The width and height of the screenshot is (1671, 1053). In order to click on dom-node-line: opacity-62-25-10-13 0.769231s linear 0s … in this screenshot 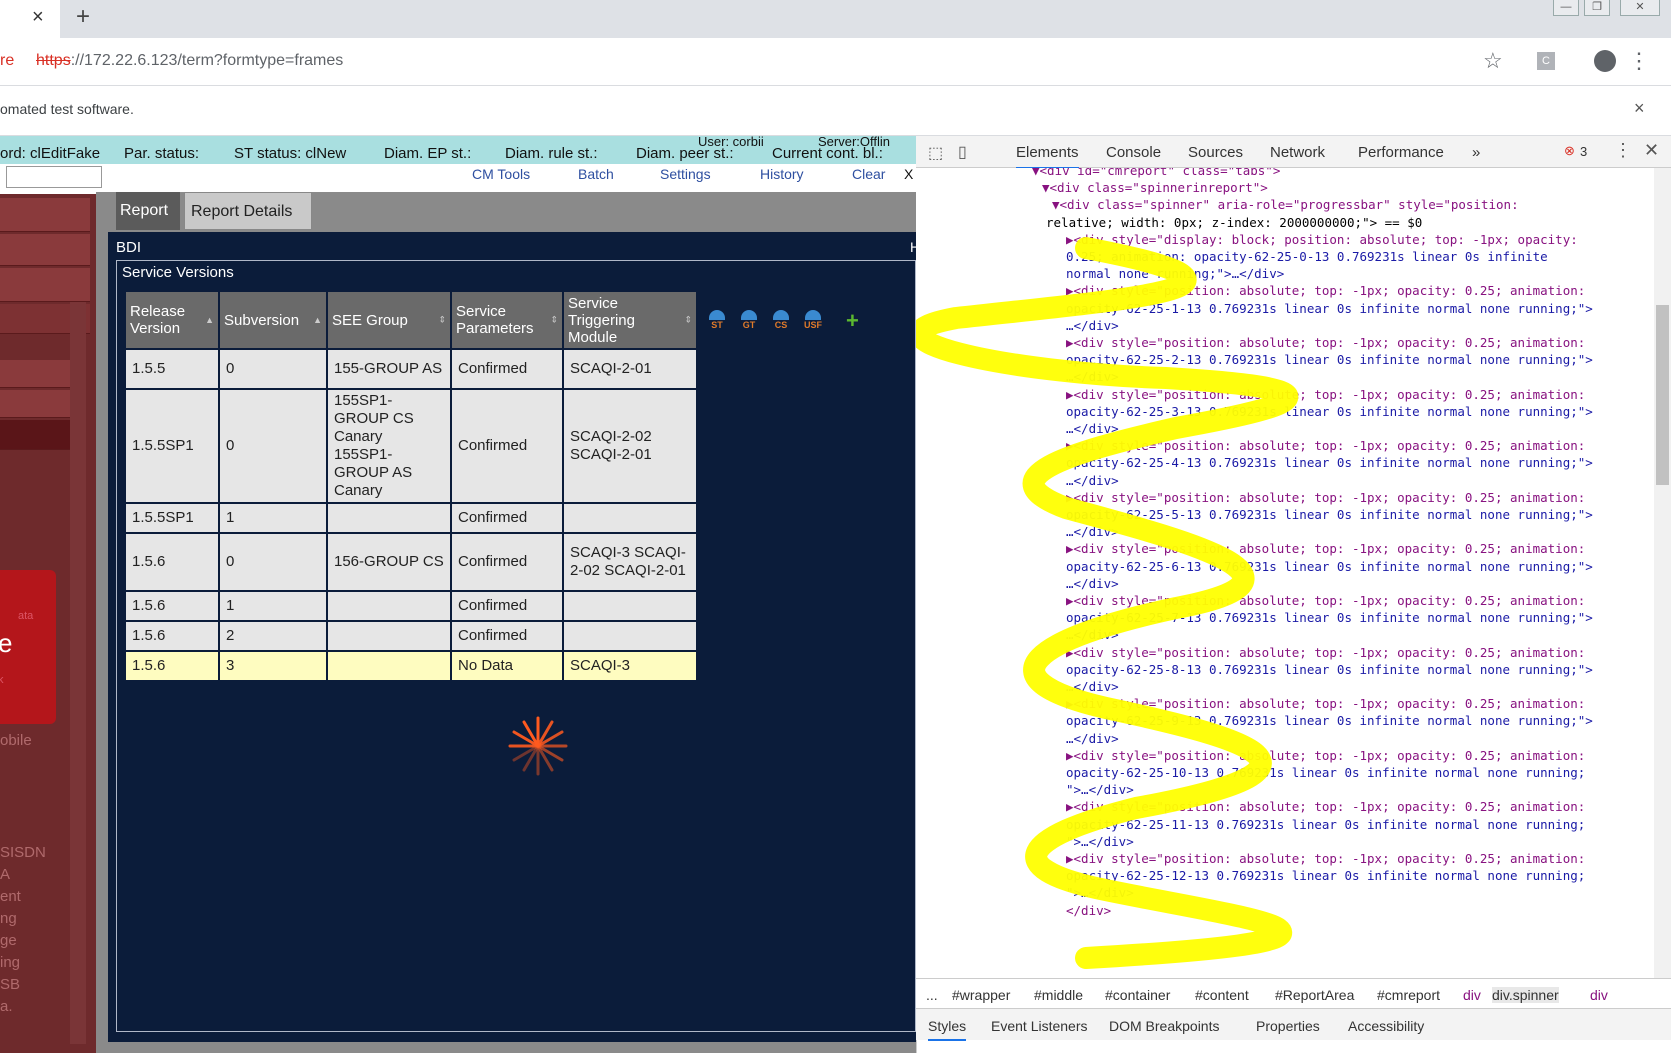, I will do `click(1325, 773)`.